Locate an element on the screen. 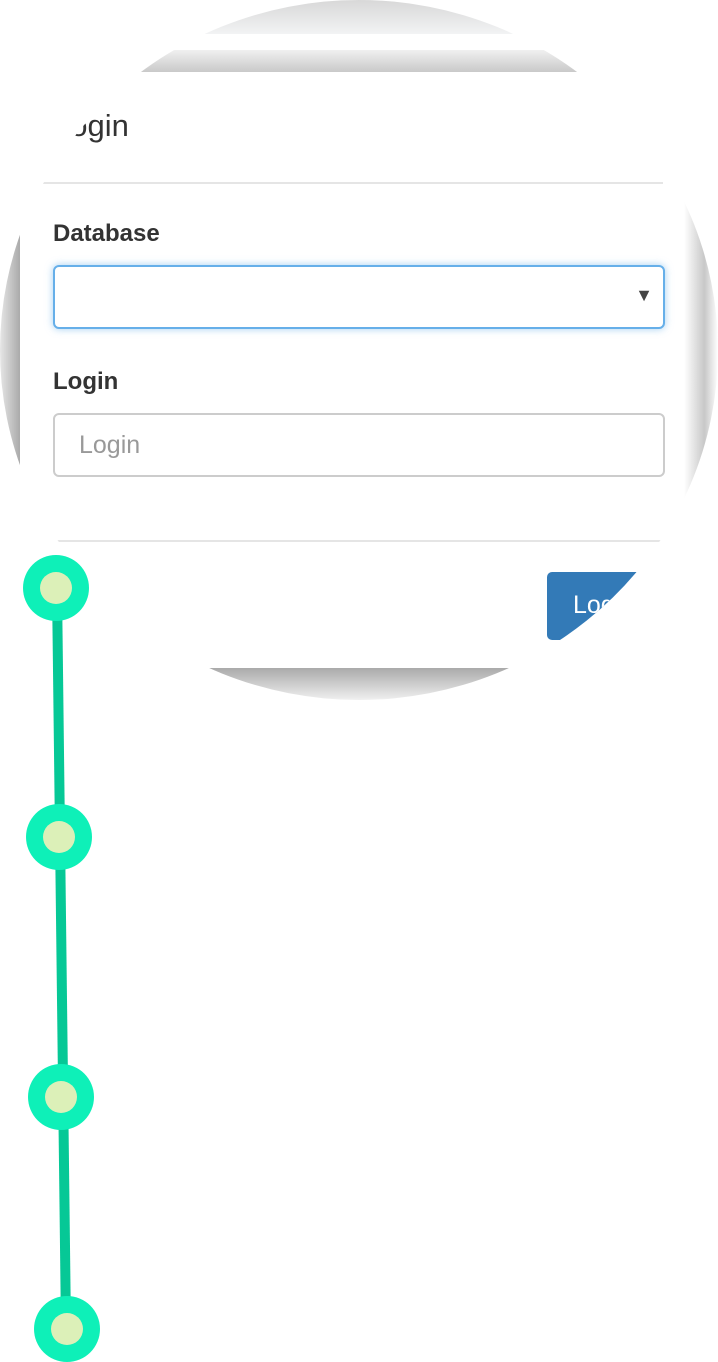  timeline-line is located at coordinates (61, 958).